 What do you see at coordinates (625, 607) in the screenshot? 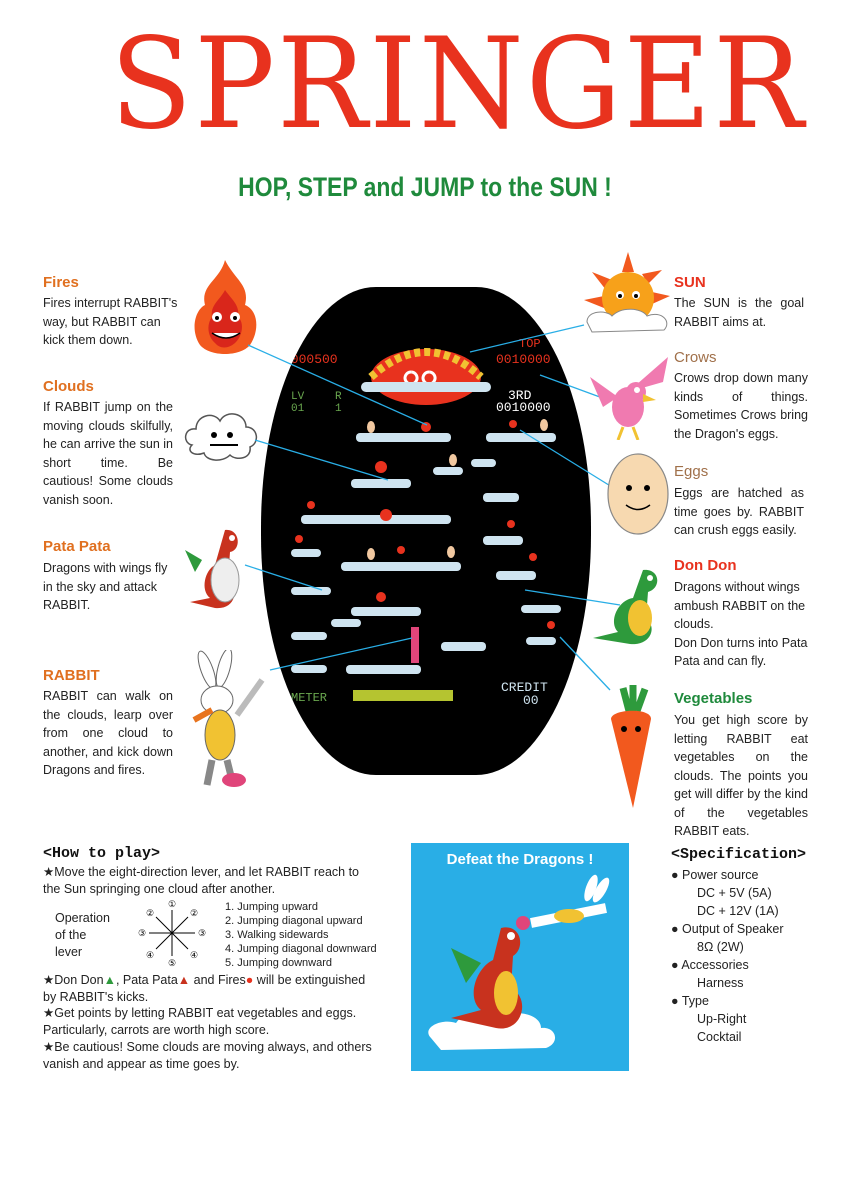
I see `dondon-dragon-icon` at bounding box center [625, 607].